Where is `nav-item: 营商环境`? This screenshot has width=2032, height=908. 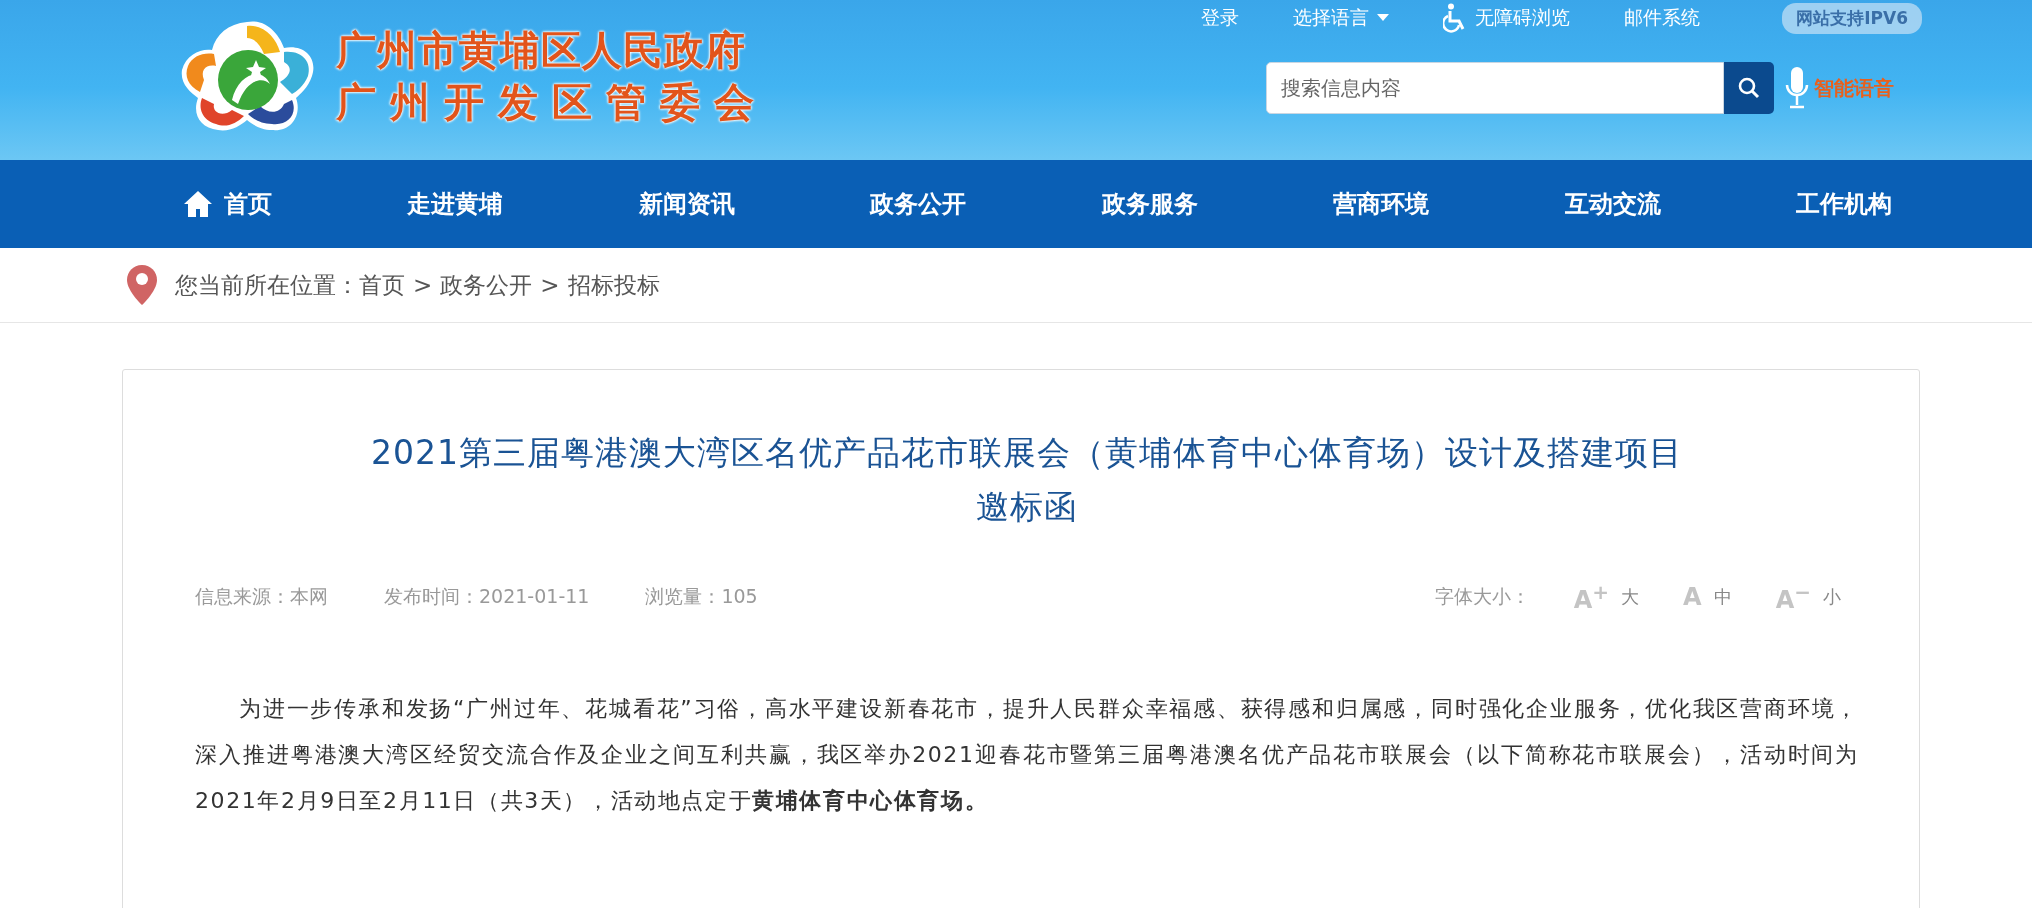
nav-item: 营商环境 is located at coordinates (1381, 204).